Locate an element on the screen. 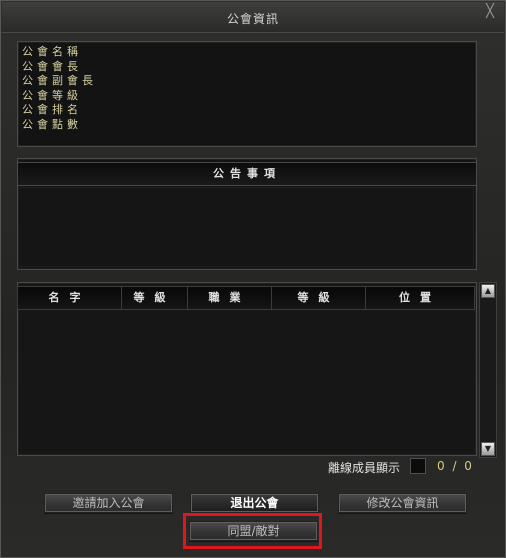 The width and height of the screenshot is (506, 558). window-title: 公會資訊 is located at coordinates (252, 19).